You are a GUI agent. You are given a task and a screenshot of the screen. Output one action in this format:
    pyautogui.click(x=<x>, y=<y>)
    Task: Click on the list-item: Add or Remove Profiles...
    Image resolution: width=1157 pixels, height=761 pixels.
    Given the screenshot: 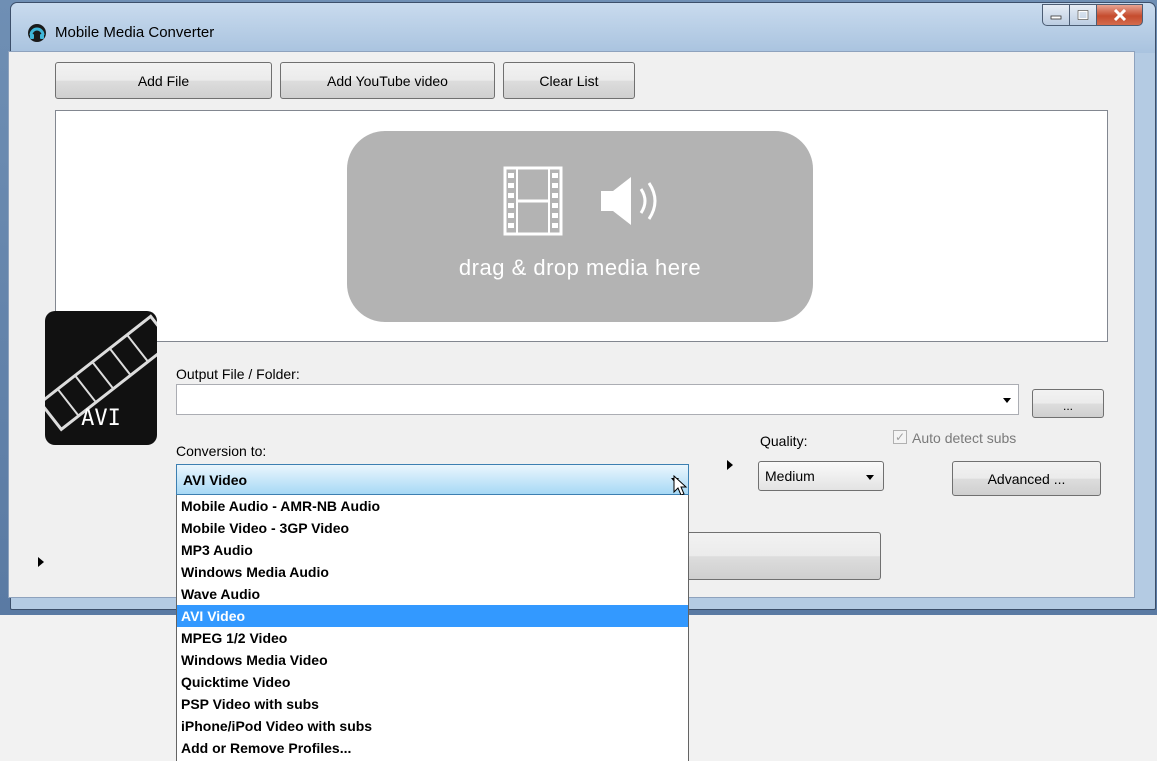 What is the action you would take?
    pyautogui.click(x=432, y=748)
    